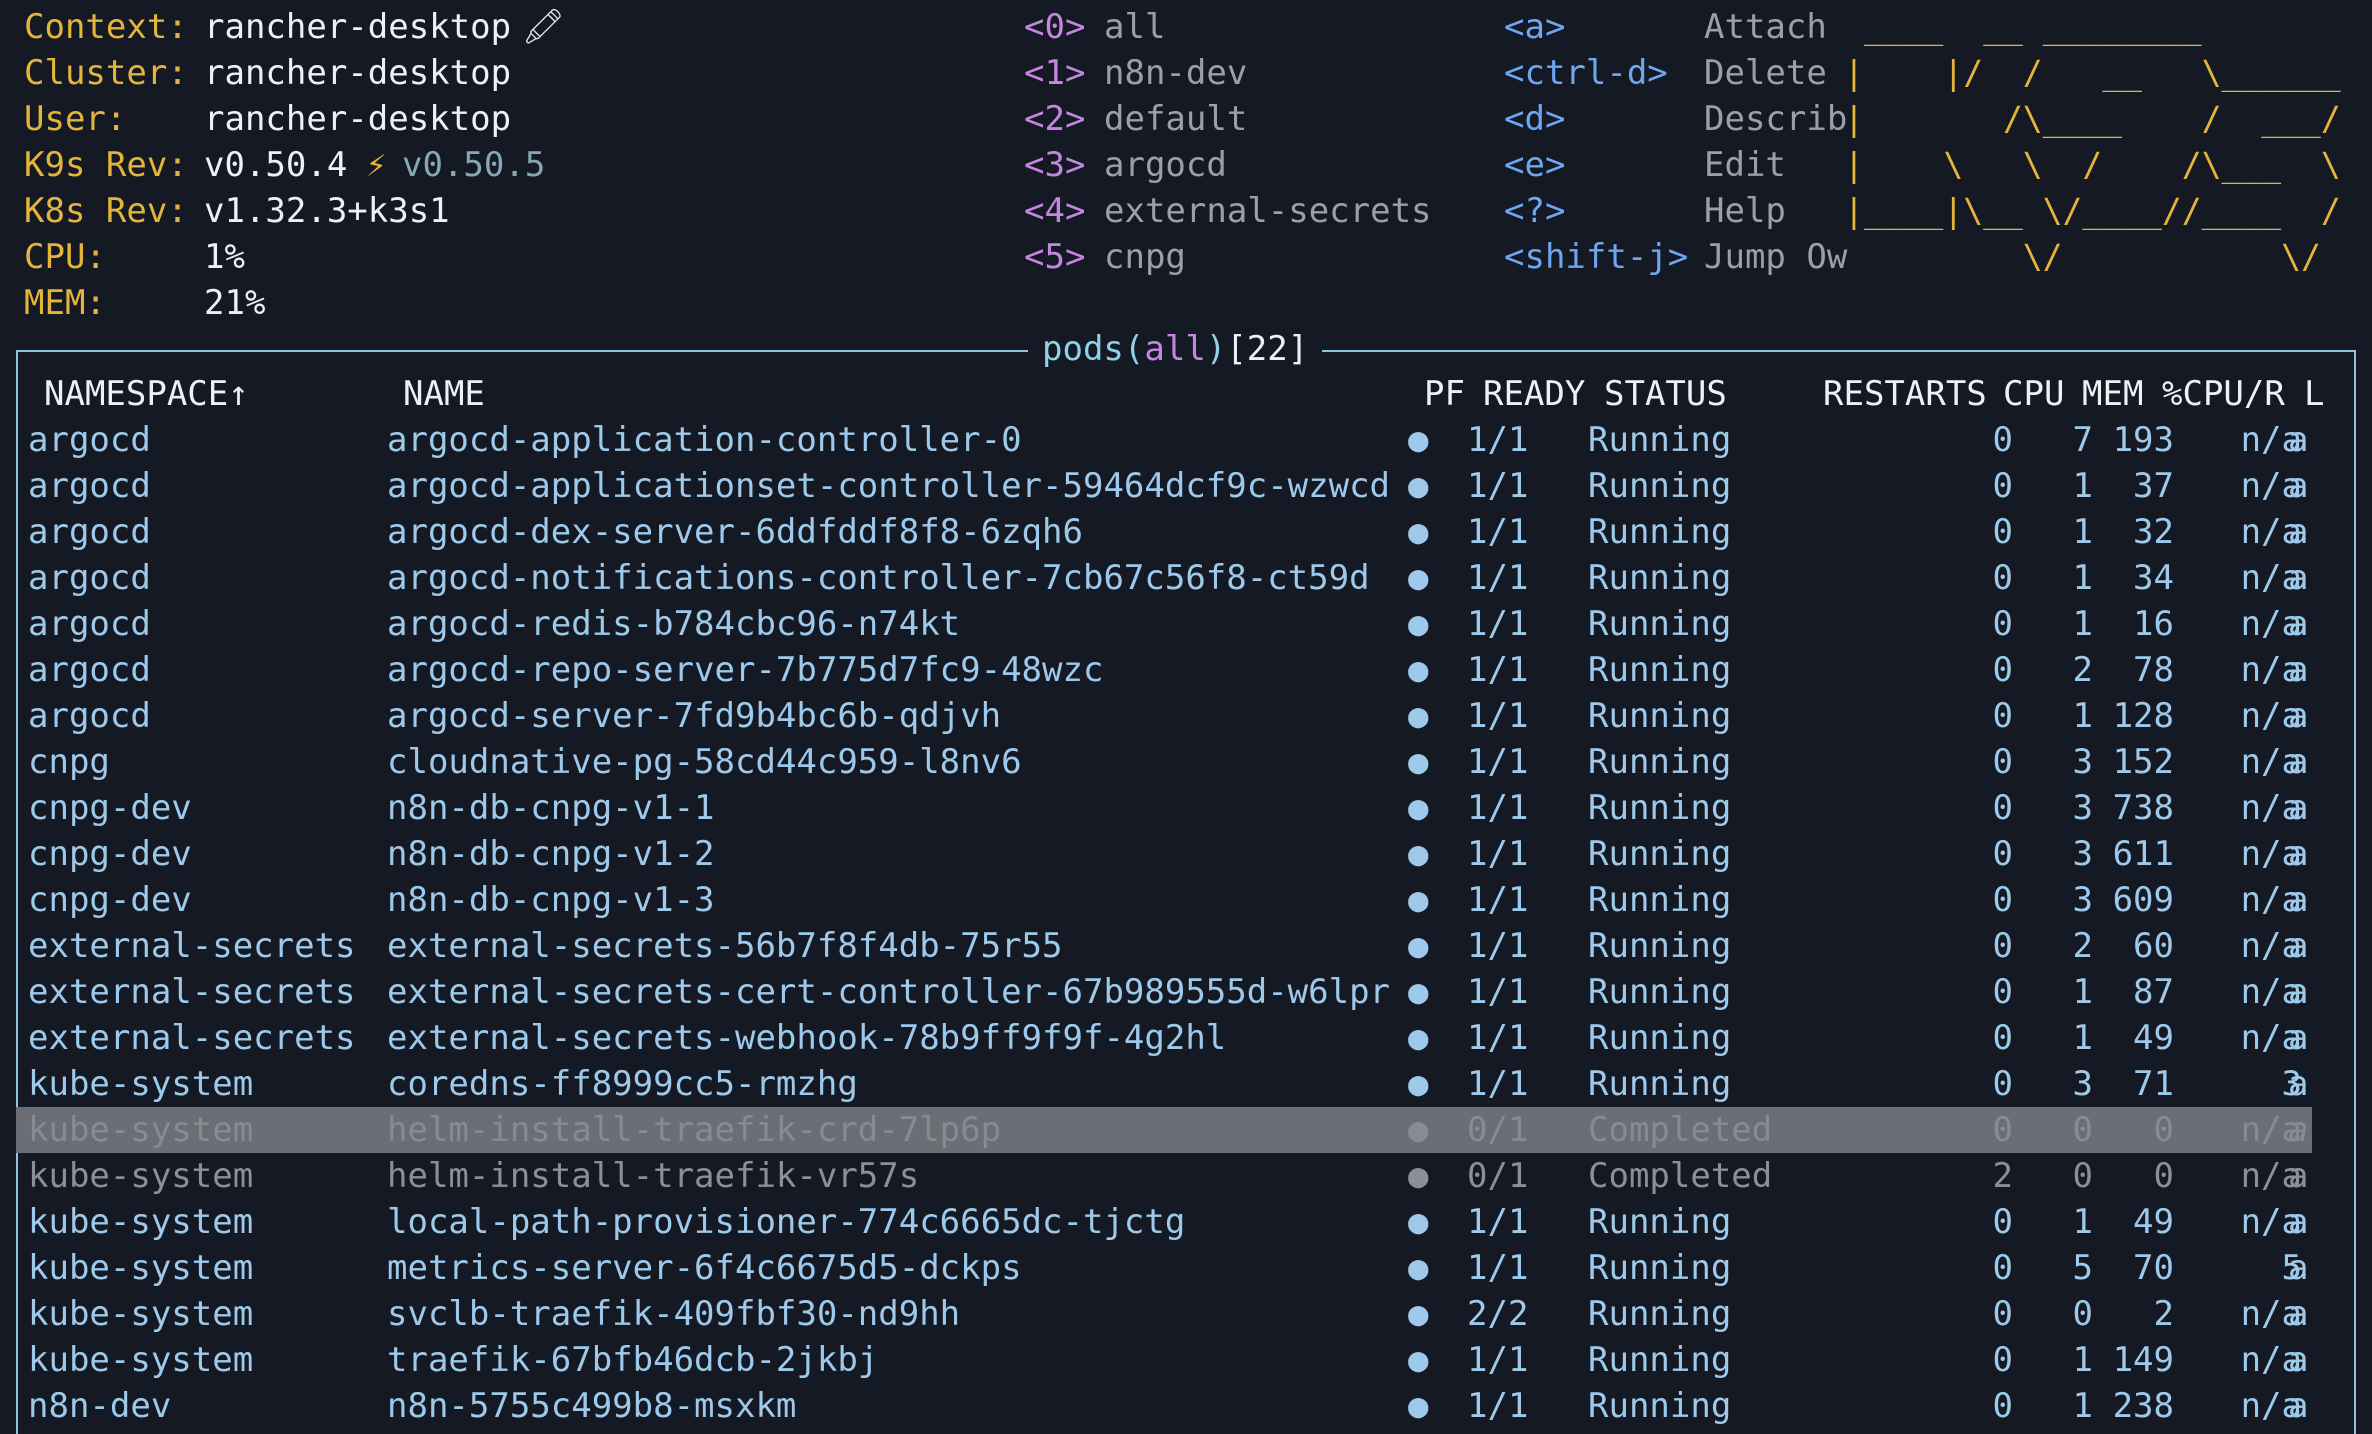 This screenshot has width=2372, height=1434. What do you see at coordinates (1054, 27) in the screenshot?
I see `namespace-key: <0>` at bounding box center [1054, 27].